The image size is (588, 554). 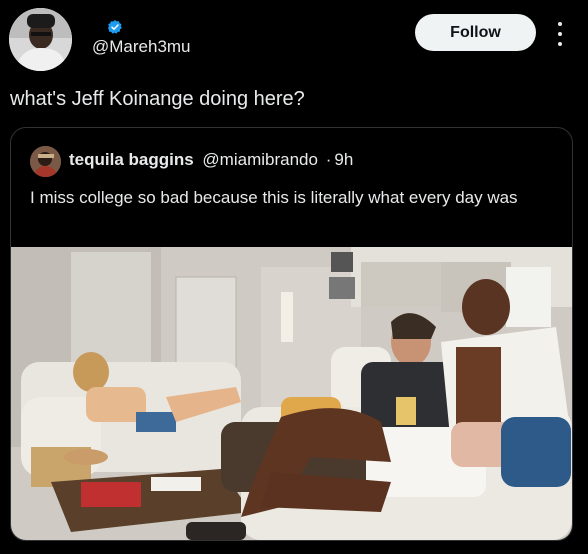 What do you see at coordinates (114, 27) in the screenshot?
I see `verified-badge-icon` at bounding box center [114, 27].